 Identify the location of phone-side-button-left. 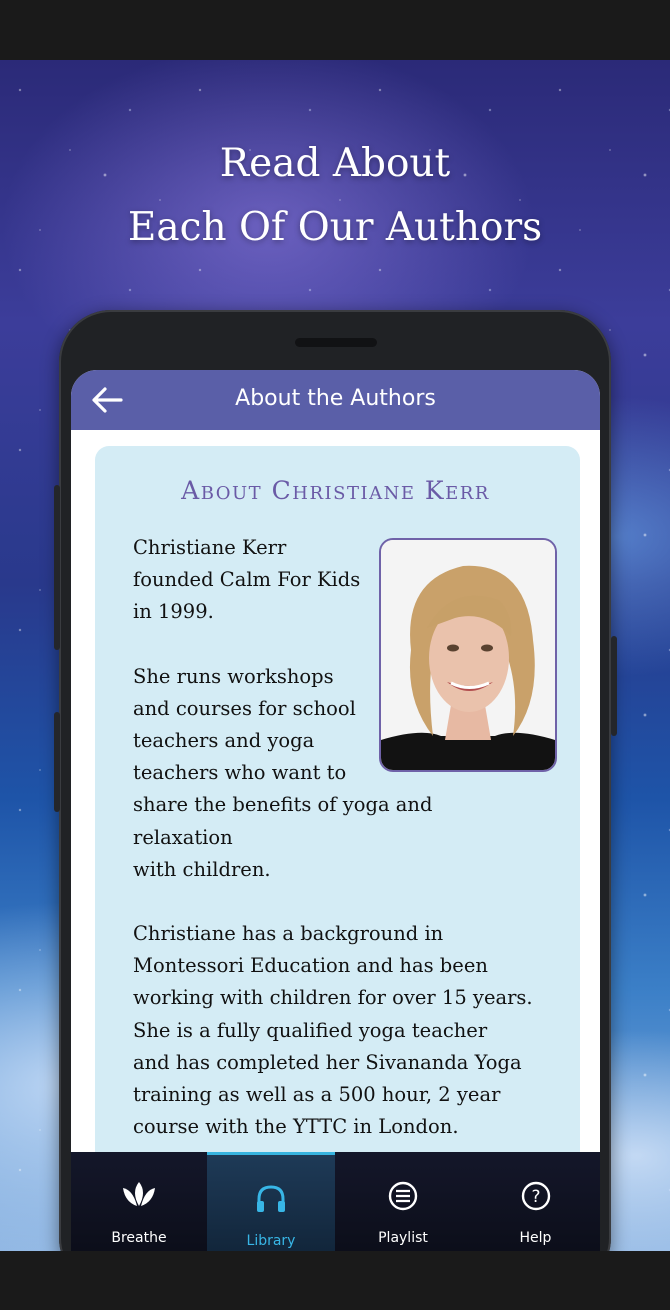
(57, 567).